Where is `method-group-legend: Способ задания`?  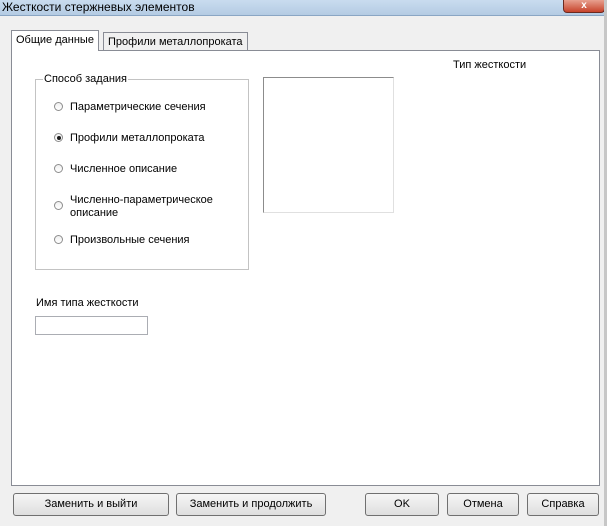 method-group-legend: Способ задания is located at coordinates (85, 79).